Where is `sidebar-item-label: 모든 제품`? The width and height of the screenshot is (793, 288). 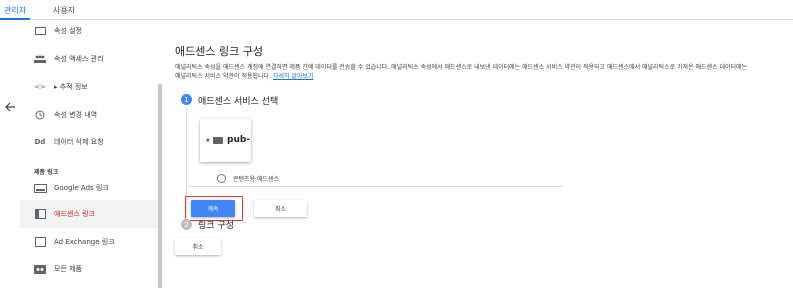
sidebar-item-label: 모든 제품 is located at coordinates (68, 269).